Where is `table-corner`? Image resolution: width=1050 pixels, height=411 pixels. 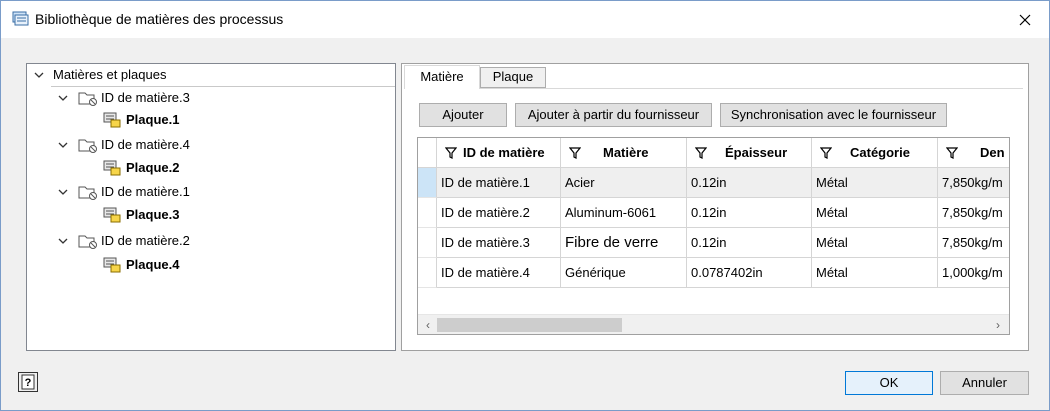
table-corner is located at coordinates (427, 153).